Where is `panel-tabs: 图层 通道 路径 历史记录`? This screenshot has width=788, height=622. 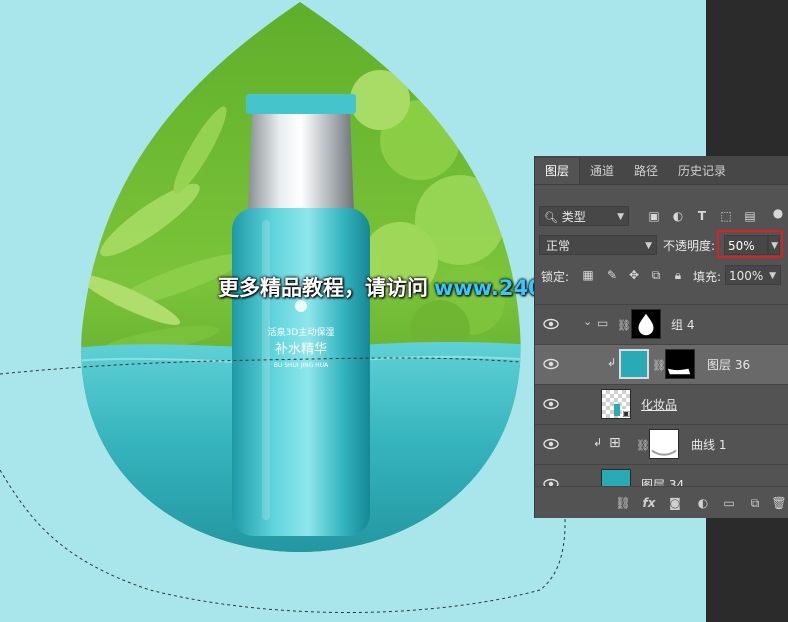 panel-tabs: 图层 通道 路径 历史记录 is located at coordinates (661, 170).